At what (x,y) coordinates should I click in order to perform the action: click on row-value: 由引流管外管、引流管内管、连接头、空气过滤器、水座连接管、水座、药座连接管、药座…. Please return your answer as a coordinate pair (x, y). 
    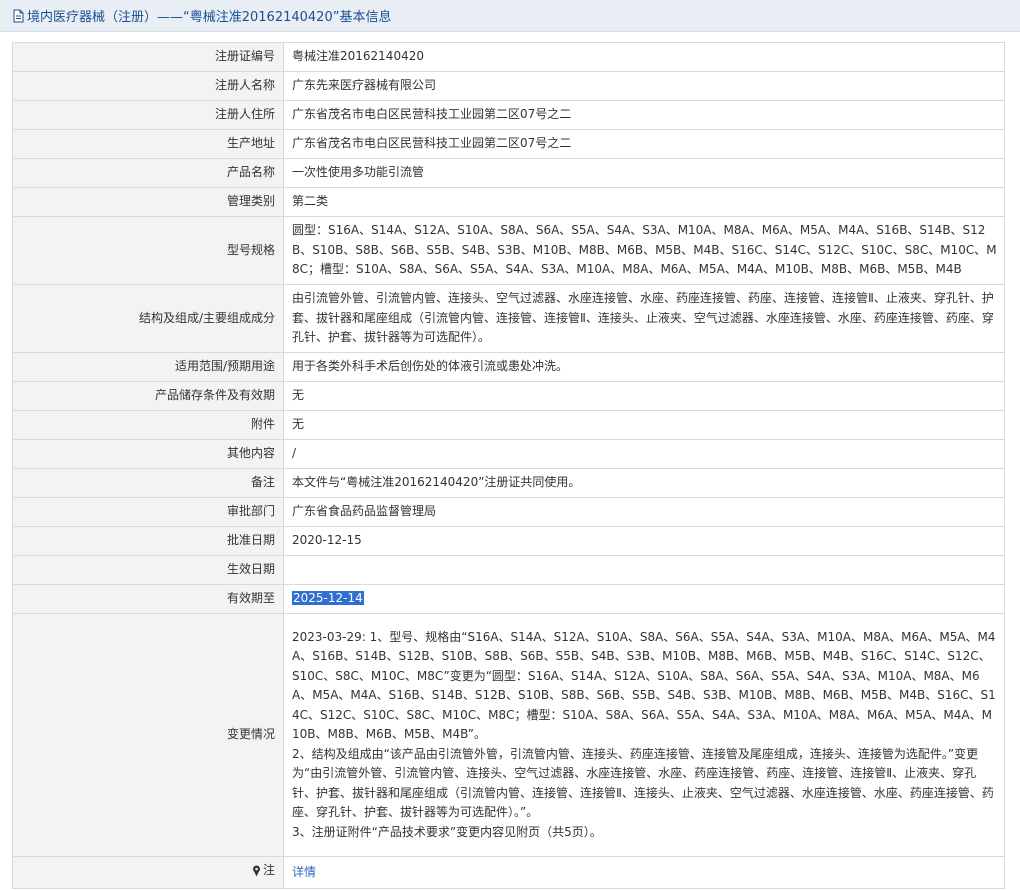
    Looking at the image, I should click on (644, 318).